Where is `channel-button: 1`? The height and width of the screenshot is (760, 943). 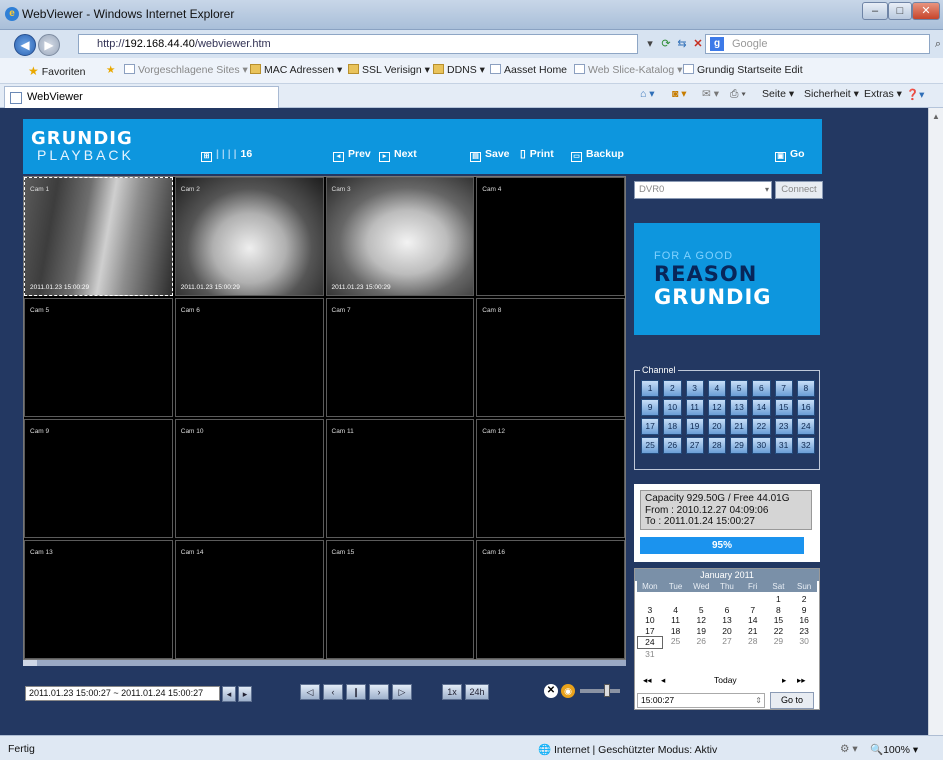 channel-button: 1 is located at coordinates (650, 388).